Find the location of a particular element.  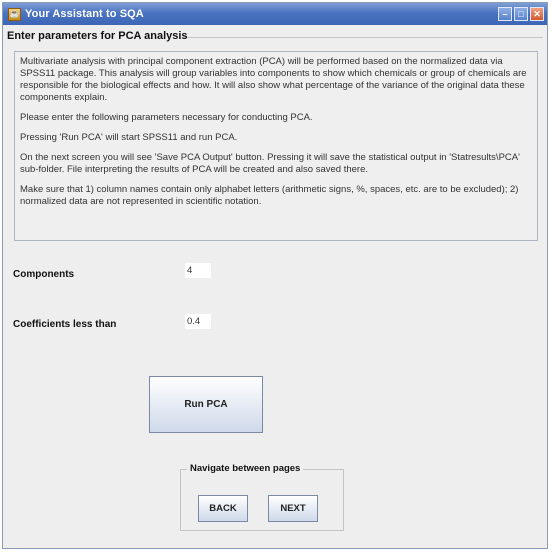

java-coffee-icon: ☕ is located at coordinates (14, 14).